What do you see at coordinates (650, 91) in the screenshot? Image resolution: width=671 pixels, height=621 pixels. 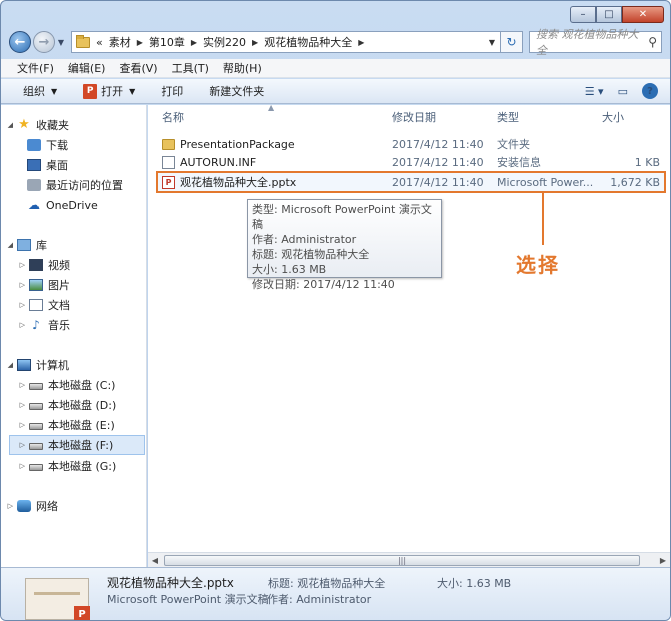 I see `help-icon: ?` at bounding box center [650, 91].